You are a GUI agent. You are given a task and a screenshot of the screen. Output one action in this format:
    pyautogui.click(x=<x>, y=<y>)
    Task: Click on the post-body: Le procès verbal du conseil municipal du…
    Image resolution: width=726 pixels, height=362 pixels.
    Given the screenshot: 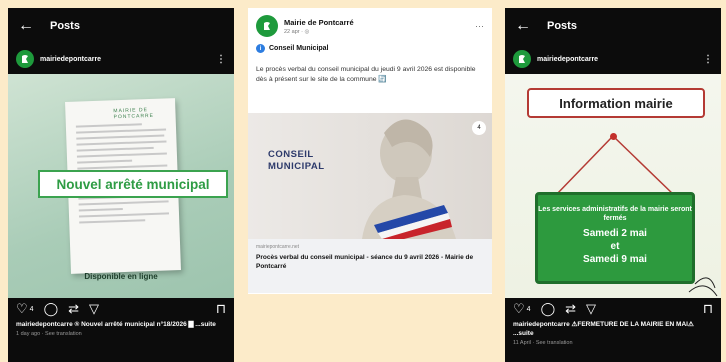 What is the action you would take?
    pyautogui.click(x=366, y=74)
    